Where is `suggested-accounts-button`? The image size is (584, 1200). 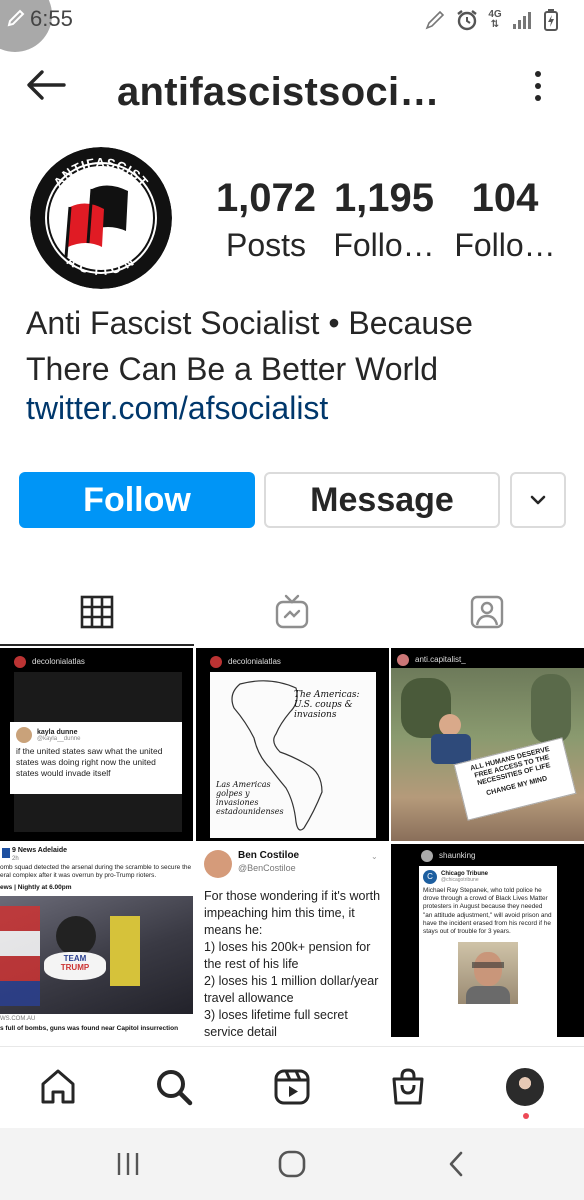
suggested-accounts-button is located at coordinates (538, 500).